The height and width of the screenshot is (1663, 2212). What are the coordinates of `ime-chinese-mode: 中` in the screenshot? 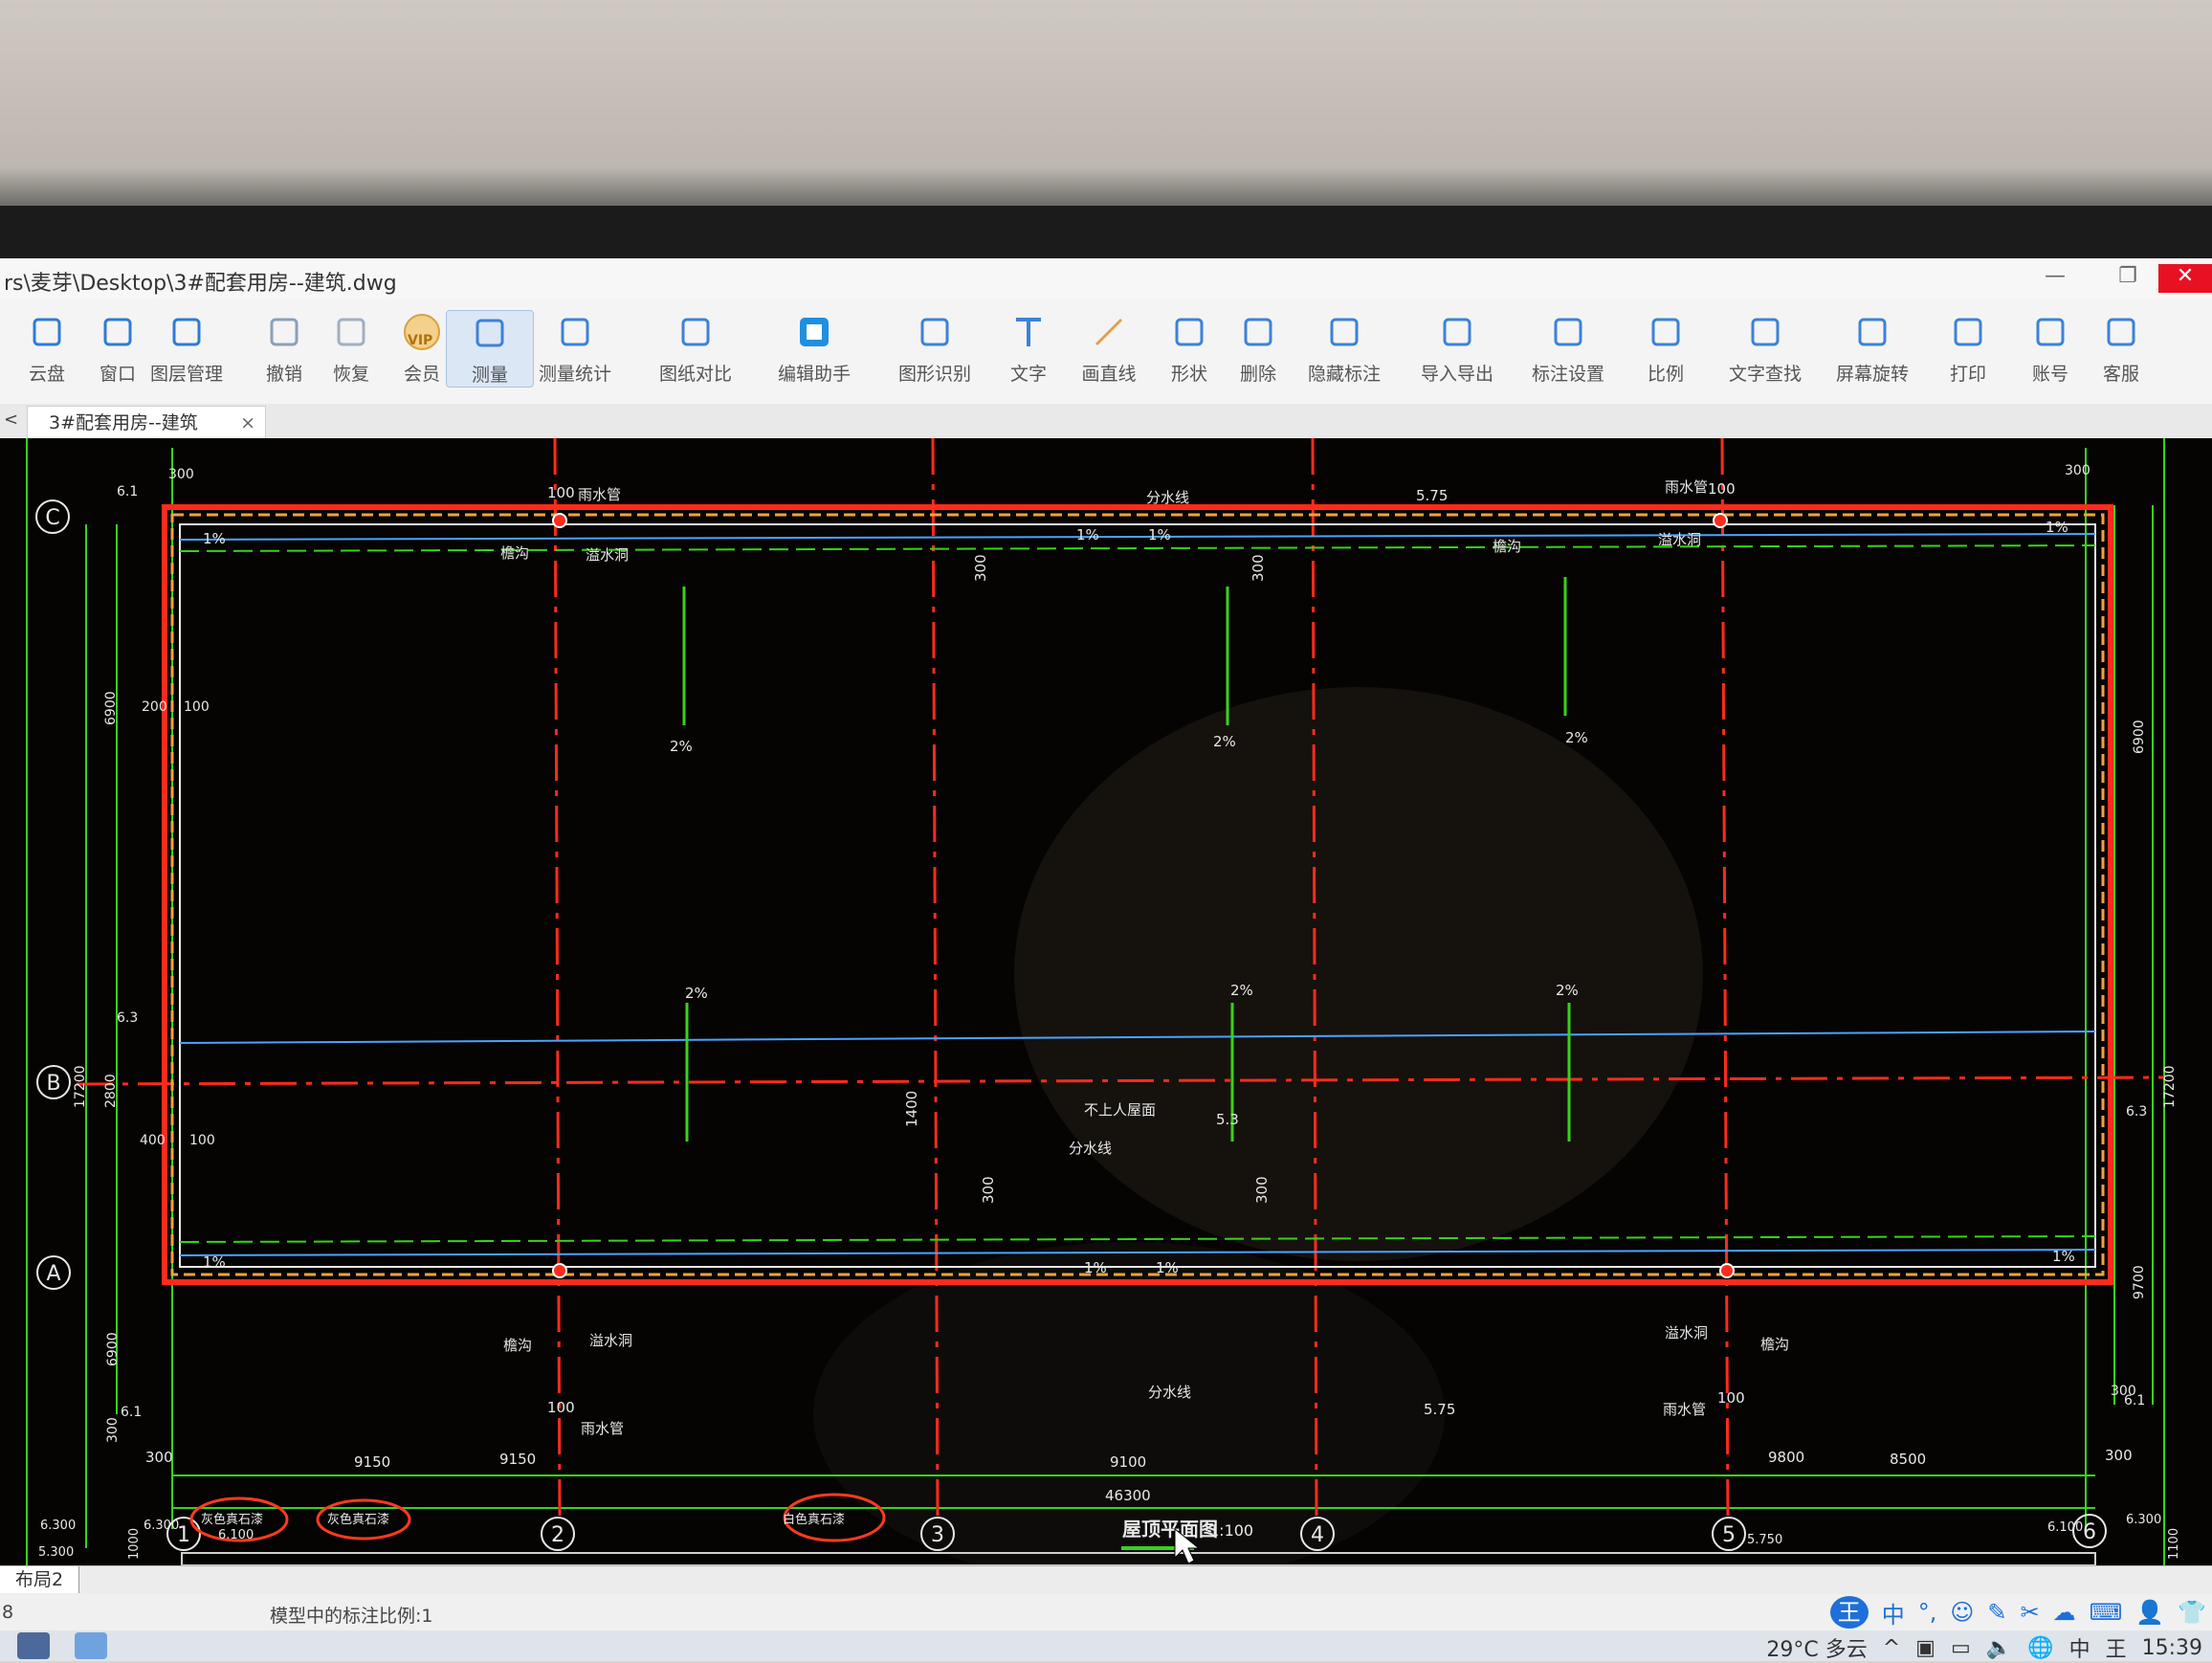 It's located at (1893, 1613).